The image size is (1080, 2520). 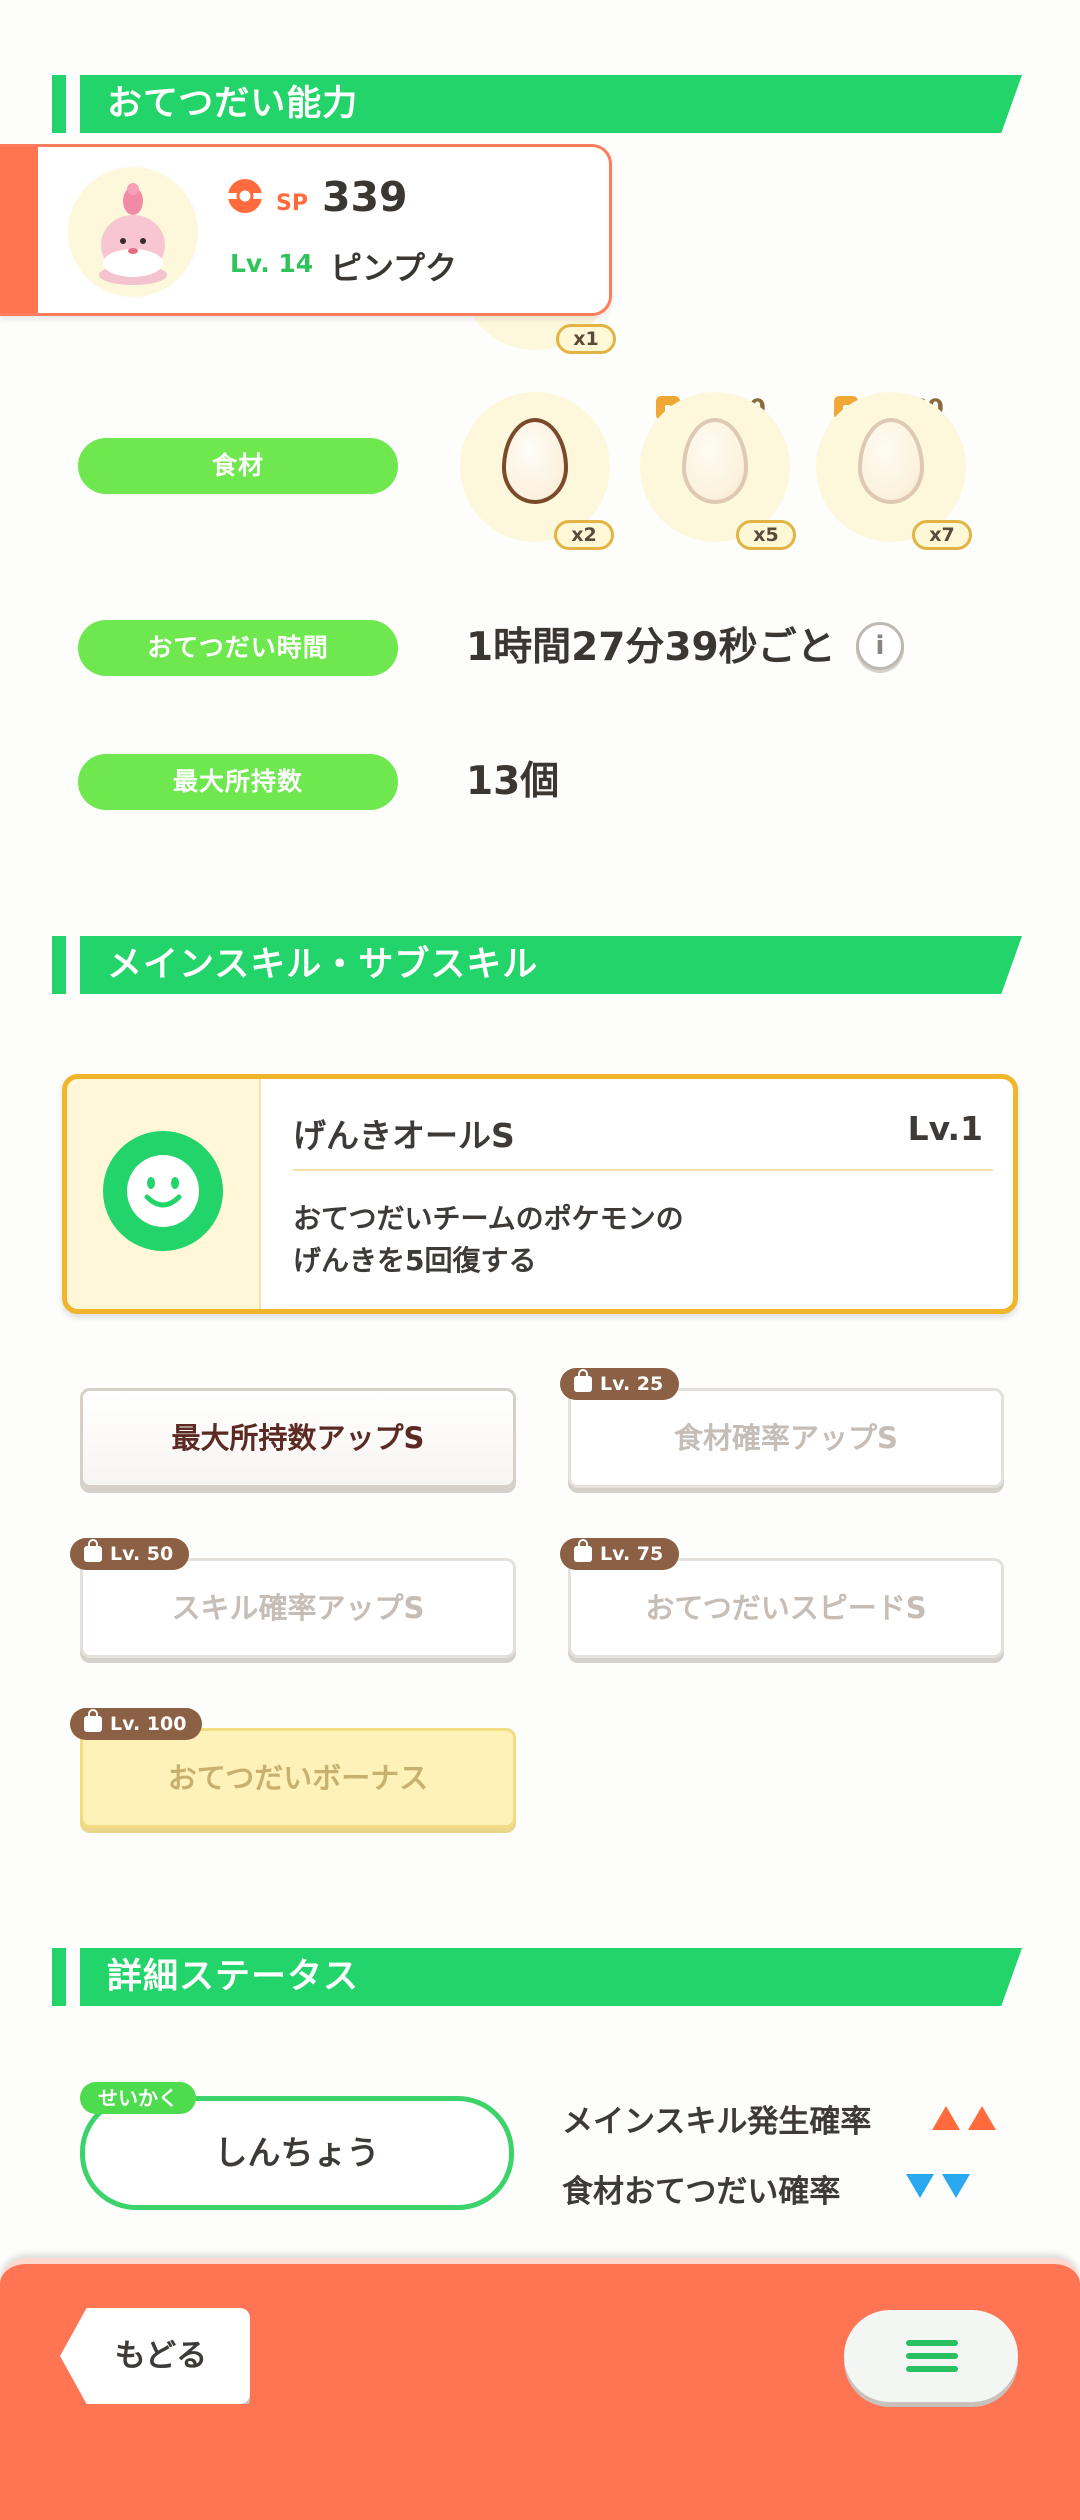 I want to click on skill-point-icon, so click(x=245, y=196).